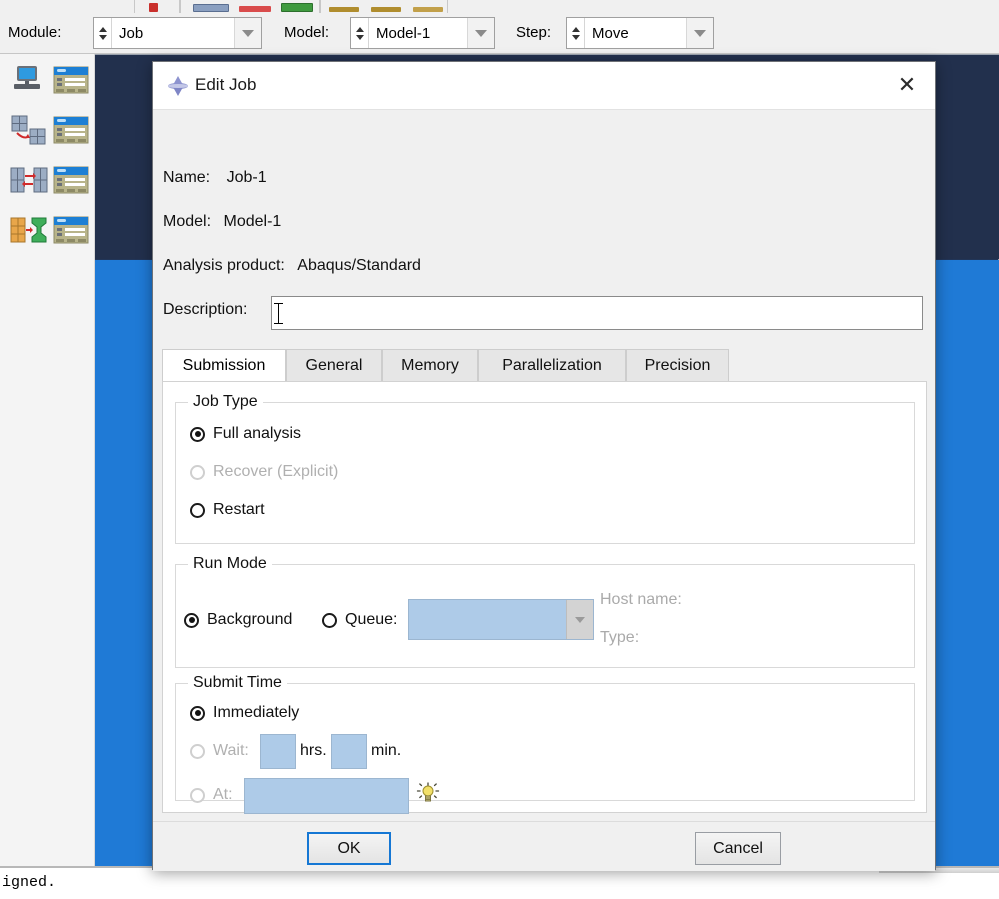 The height and width of the screenshot is (899, 999). What do you see at coordinates (430, 365) in the screenshot?
I see `tab-memory: Memory` at bounding box center [430, 365].